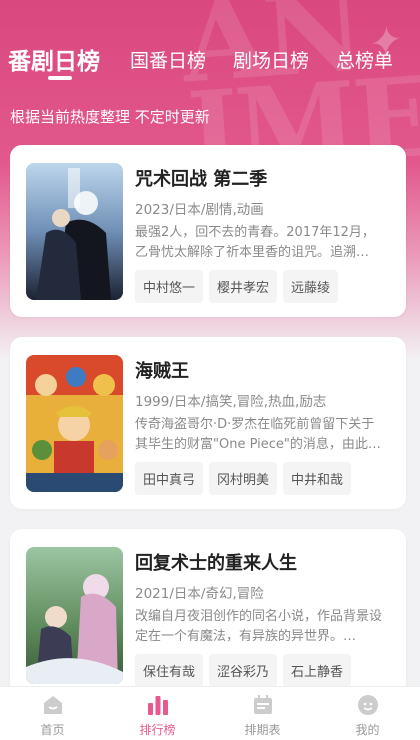 This screenshot has height=740, width=420. What do you see at coordinates (54, 59) in the screenshot?
I see `tab-anime-daily: 番剧日榜` at bounding box center [54, 59].